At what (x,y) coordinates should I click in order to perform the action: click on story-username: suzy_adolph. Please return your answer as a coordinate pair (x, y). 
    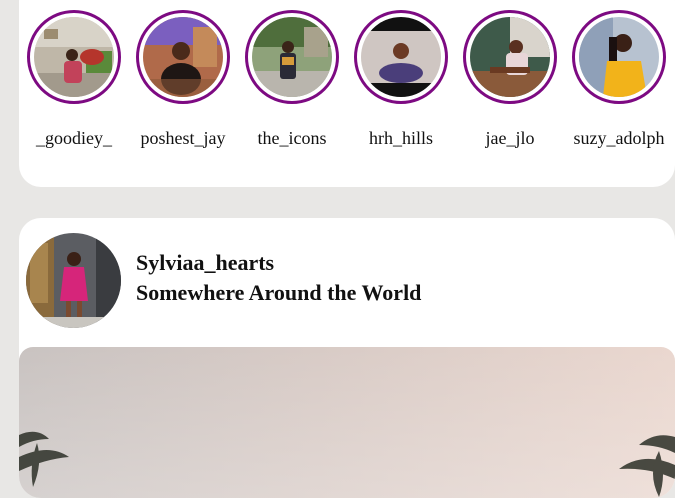
    Looking at the image, I should click on (614, 138).